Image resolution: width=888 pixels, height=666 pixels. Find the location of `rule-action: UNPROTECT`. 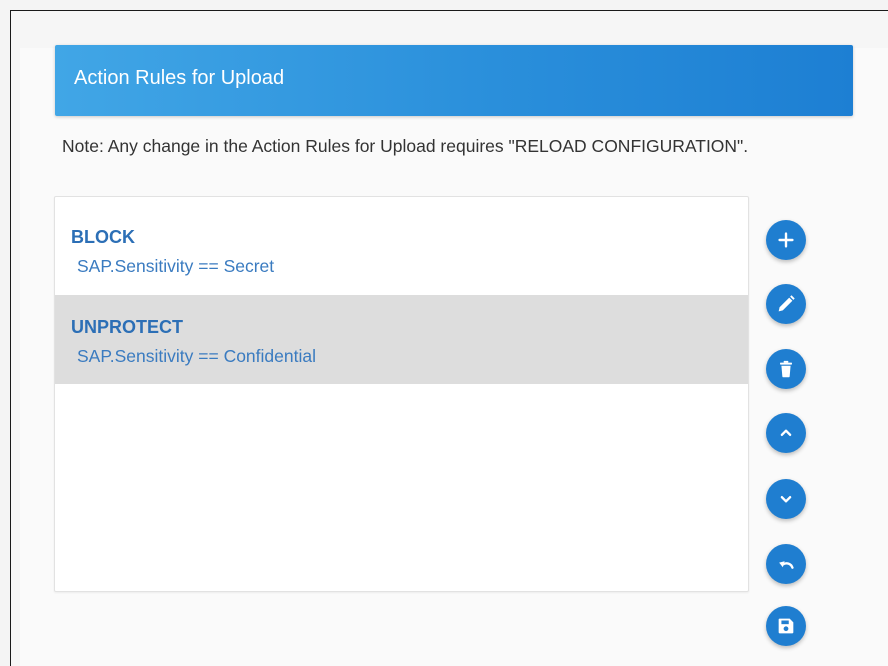

rule-action: UNPROTECT is located at coordinates (127, 327).